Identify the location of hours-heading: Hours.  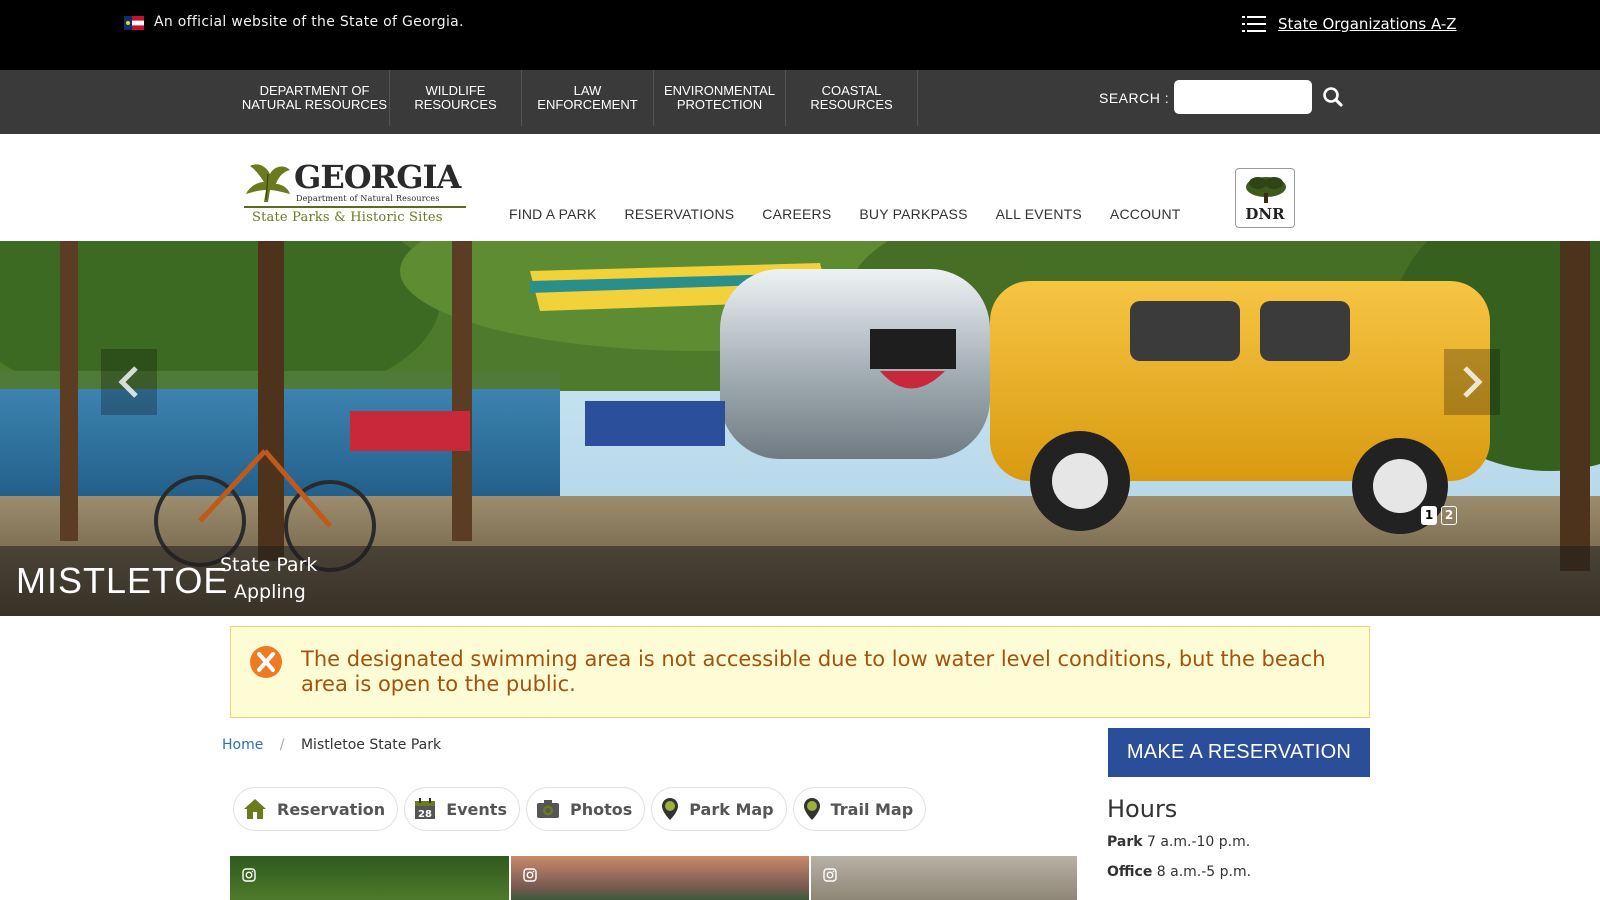
(1142, 809).